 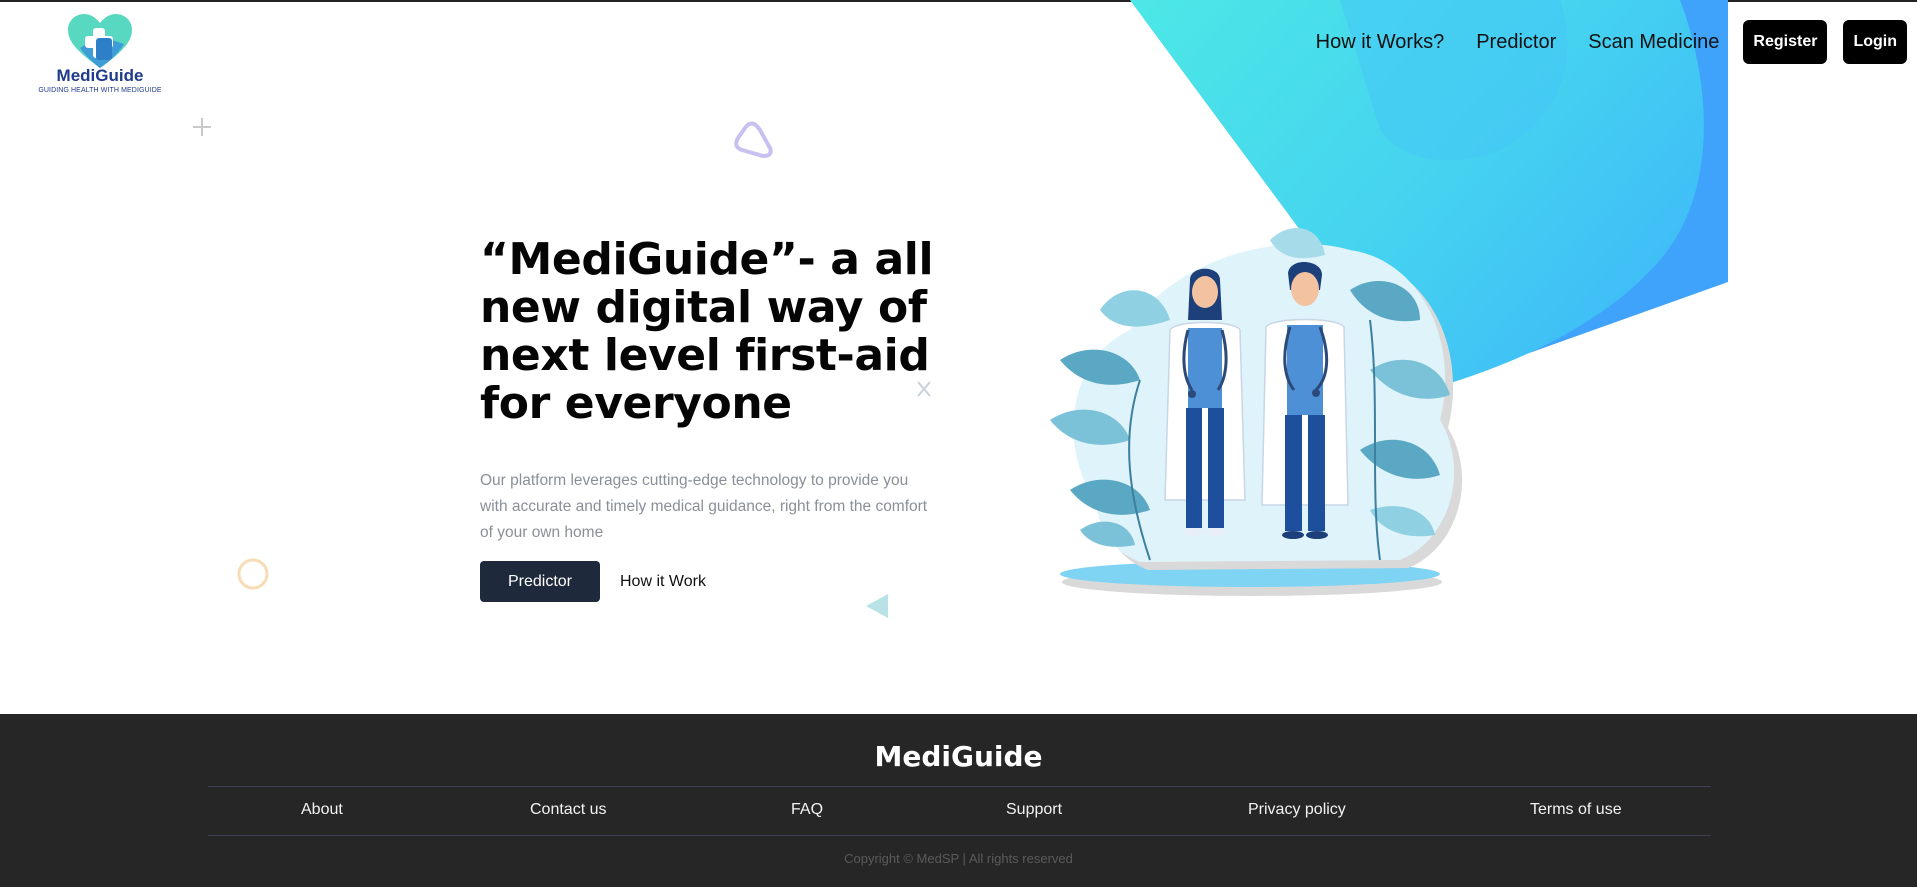 I want to click on footer-link-privacy-policy: Privacy policy, so click(x=1297, y=810).